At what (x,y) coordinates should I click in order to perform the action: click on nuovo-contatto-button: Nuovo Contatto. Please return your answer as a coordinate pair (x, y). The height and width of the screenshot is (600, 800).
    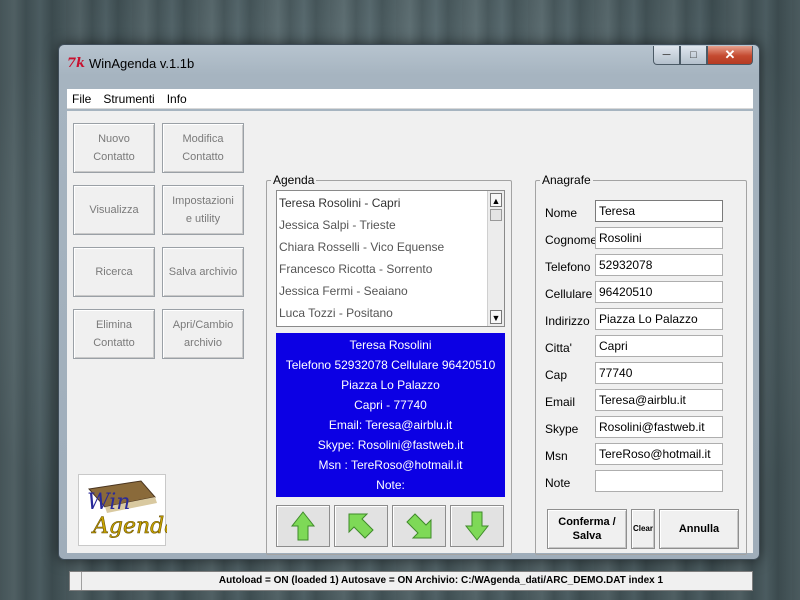
    Looking at the image, I should click on (114, 148).